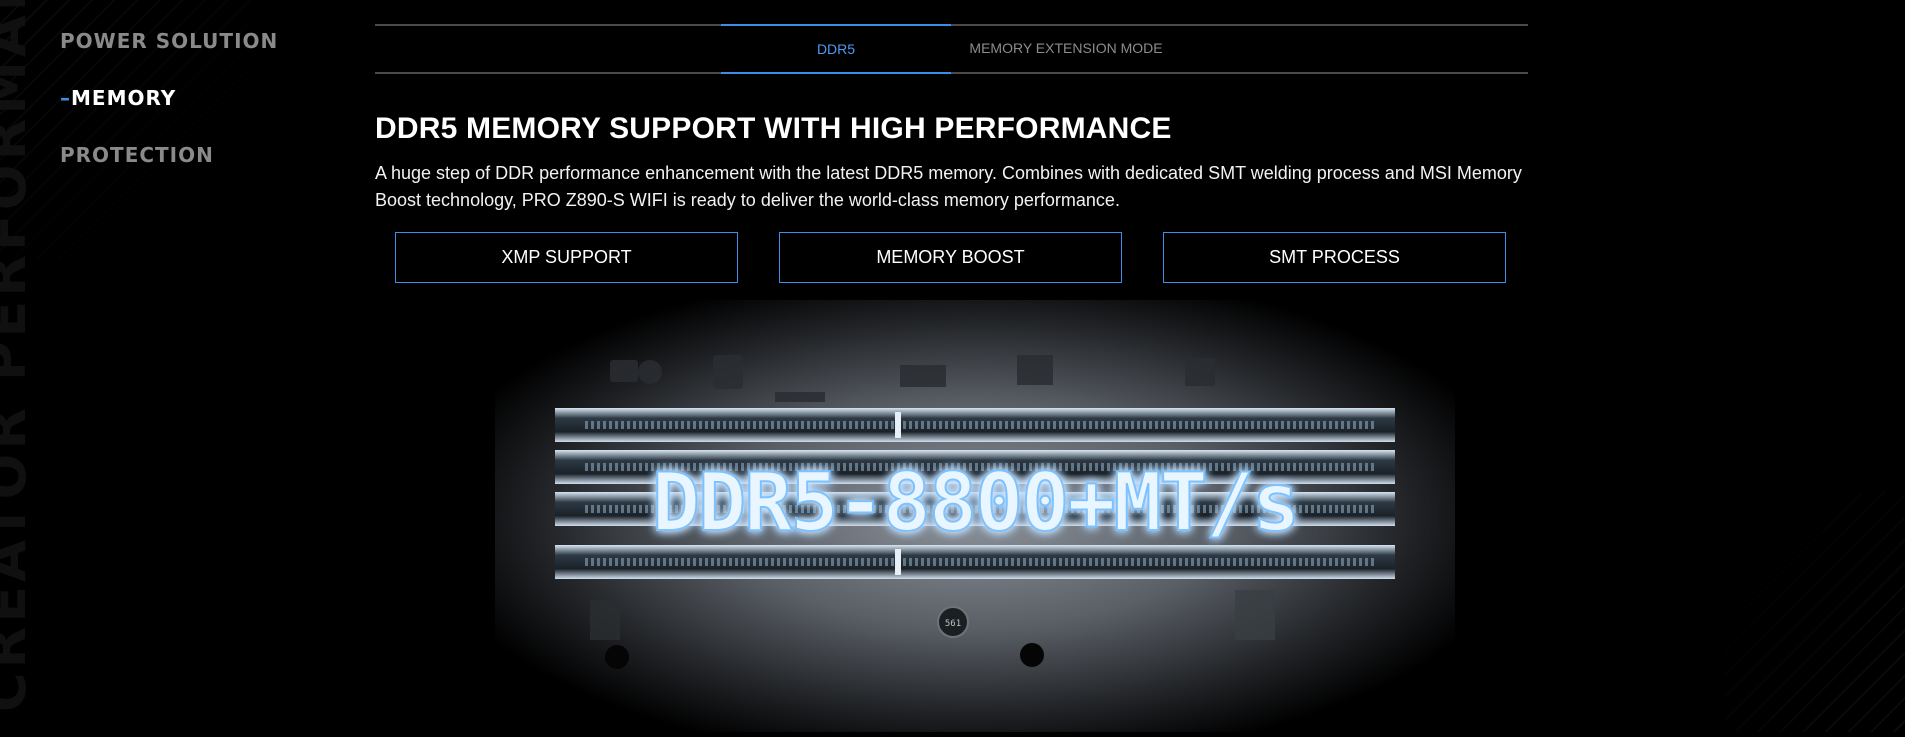 This screenshot has height=737, width=1905. I want to click on tab-bar: DDR5 MEMORY EXTENSION MODE, so click(951, 49).